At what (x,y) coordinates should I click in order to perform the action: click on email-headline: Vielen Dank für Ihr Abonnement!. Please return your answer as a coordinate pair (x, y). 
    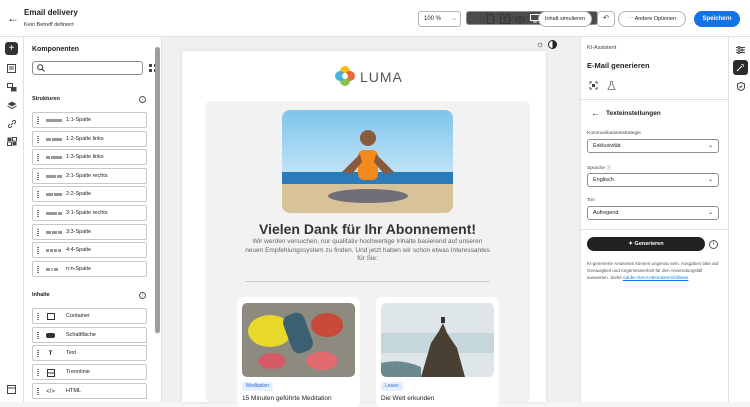
    Looking at the image, I should click on (367, 229).